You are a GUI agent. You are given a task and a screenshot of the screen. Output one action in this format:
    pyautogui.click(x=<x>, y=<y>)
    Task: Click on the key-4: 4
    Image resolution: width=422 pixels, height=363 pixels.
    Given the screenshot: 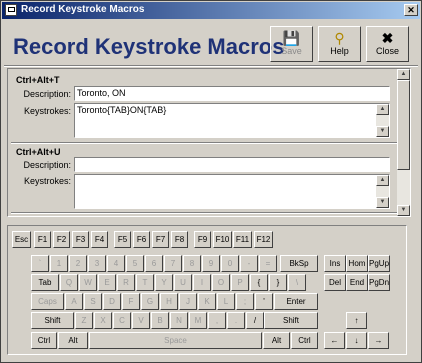 What is the action you would take?
    pyautogui.click(x=116, y=263)
    